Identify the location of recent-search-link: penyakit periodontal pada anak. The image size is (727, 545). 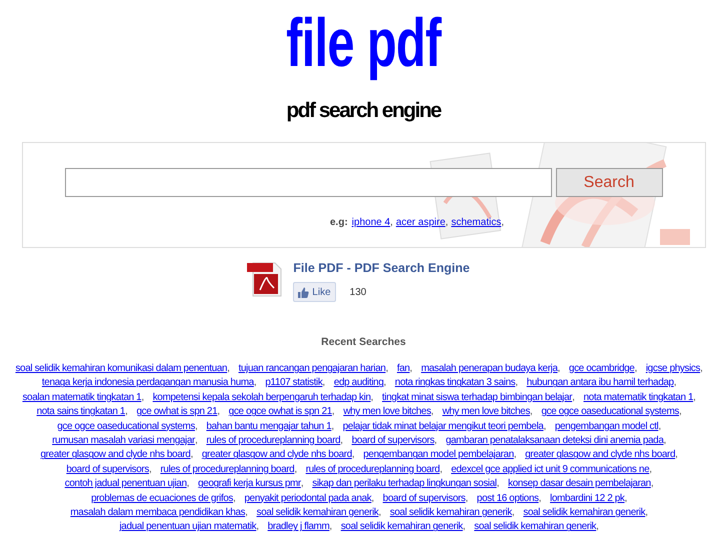
(308, 499).